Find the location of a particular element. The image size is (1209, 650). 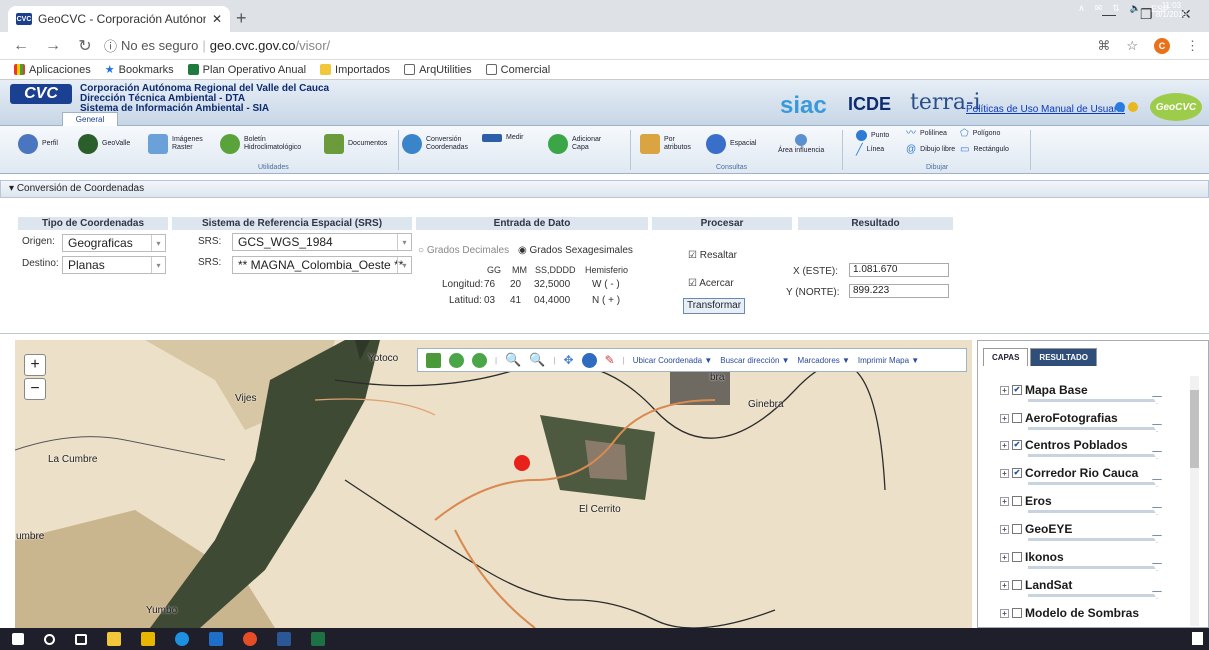

bookmark-plan-operativo: Plan Operativo Anual is located at coordinates (246, 70).